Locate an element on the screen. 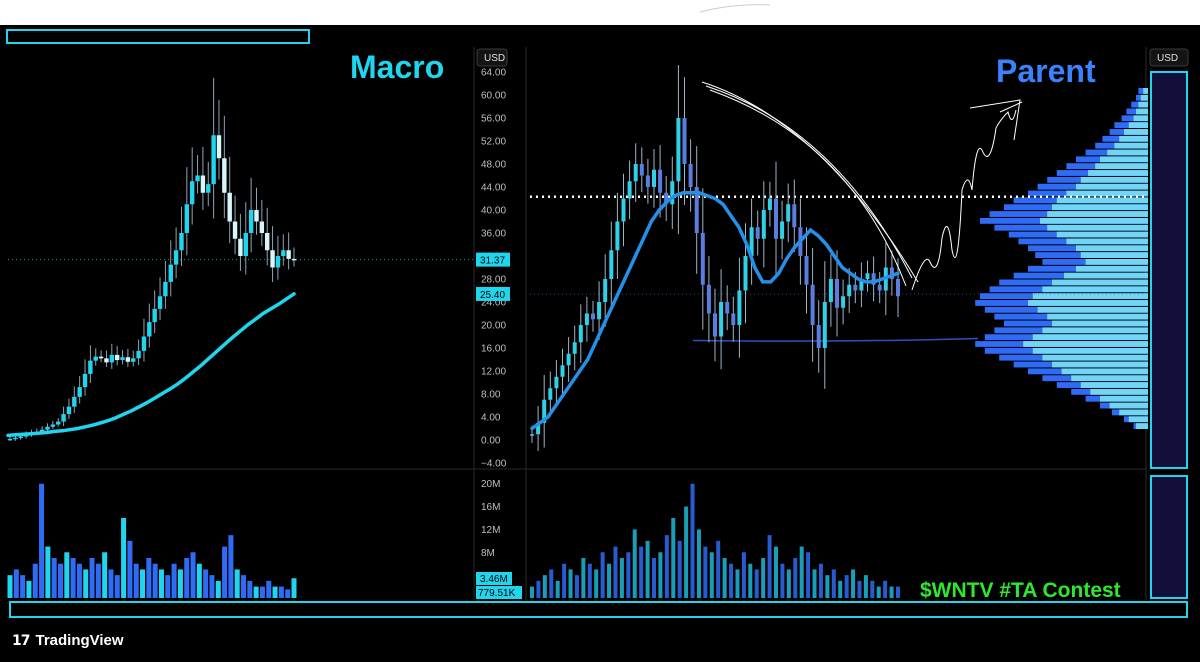  volume-label-1: 3.46M is located at coordinates (494, 579).